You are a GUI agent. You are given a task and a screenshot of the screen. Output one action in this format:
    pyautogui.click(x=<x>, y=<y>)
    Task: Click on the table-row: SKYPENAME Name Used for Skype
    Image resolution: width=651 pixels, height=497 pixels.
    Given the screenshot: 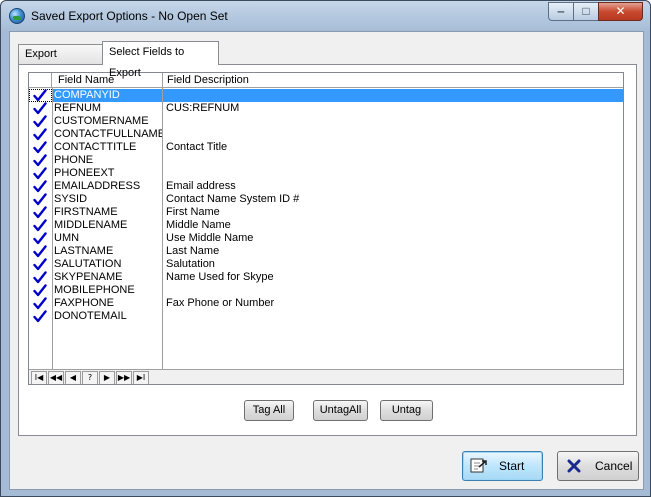 What is the action you would take?
    pyautogui.click(x=326, y=277)
    